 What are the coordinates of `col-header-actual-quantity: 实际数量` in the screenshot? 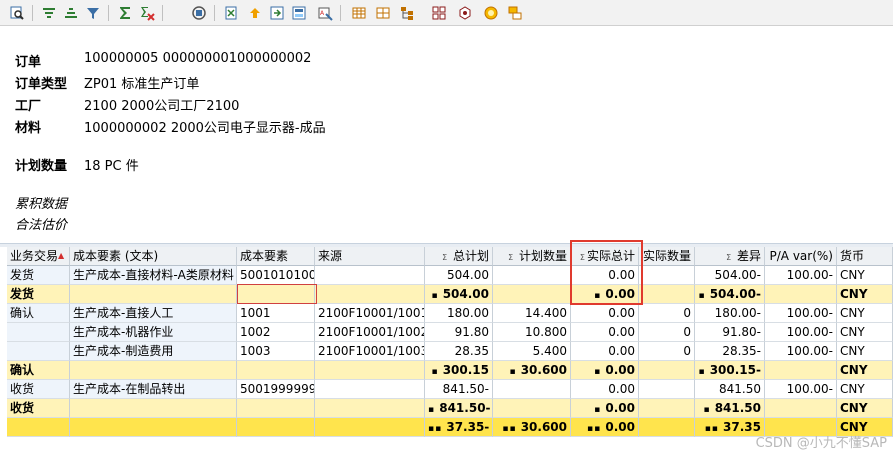 It's located at (667, 256).